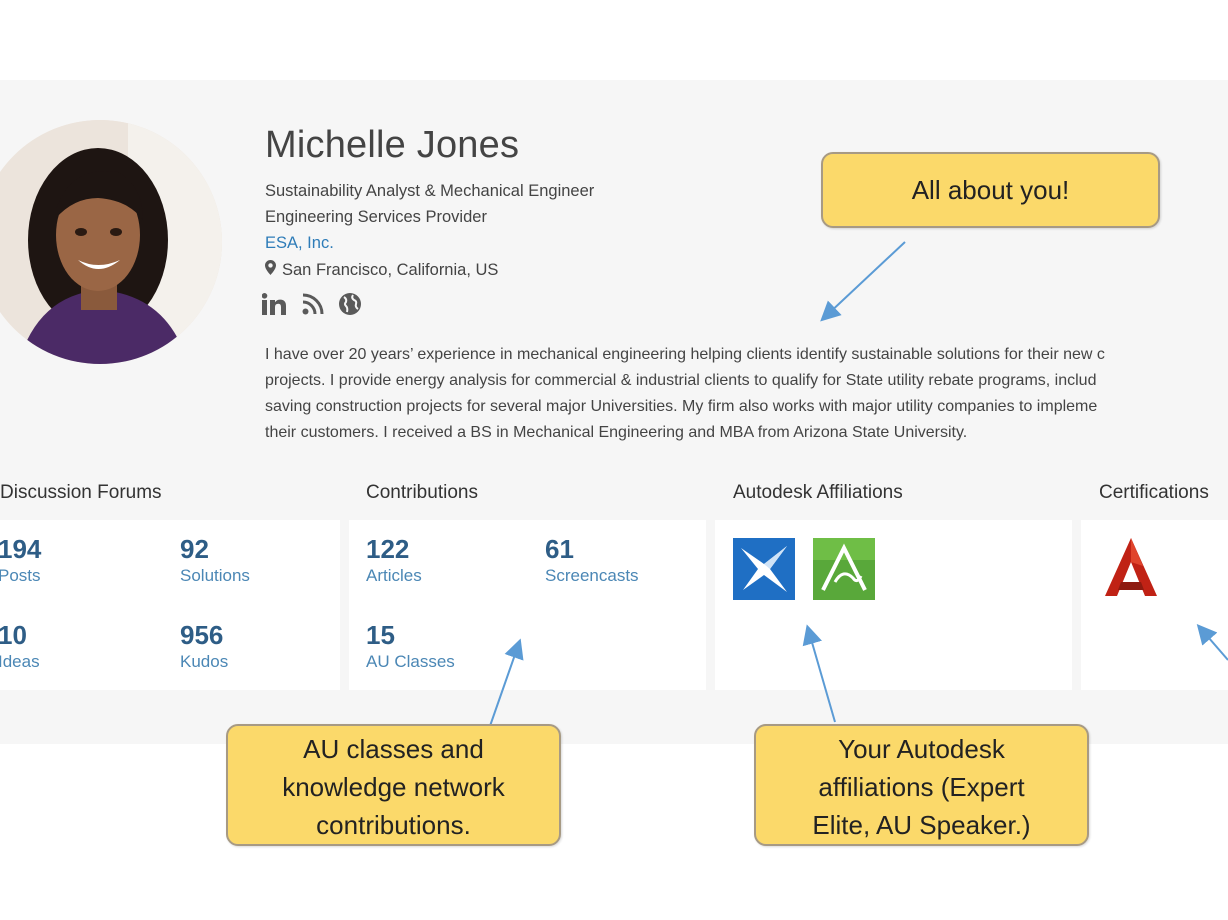 Image resolution: width=1228 pixels, height=920 pixels. Describe the element at coordinates (506, 682) in the screenshot. I see `arrow-au` at that location.